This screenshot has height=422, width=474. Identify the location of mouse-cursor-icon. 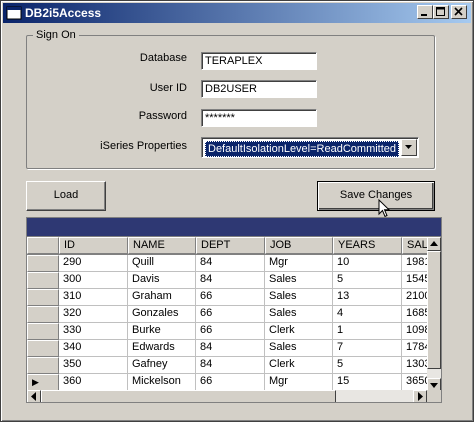
(384, 208).